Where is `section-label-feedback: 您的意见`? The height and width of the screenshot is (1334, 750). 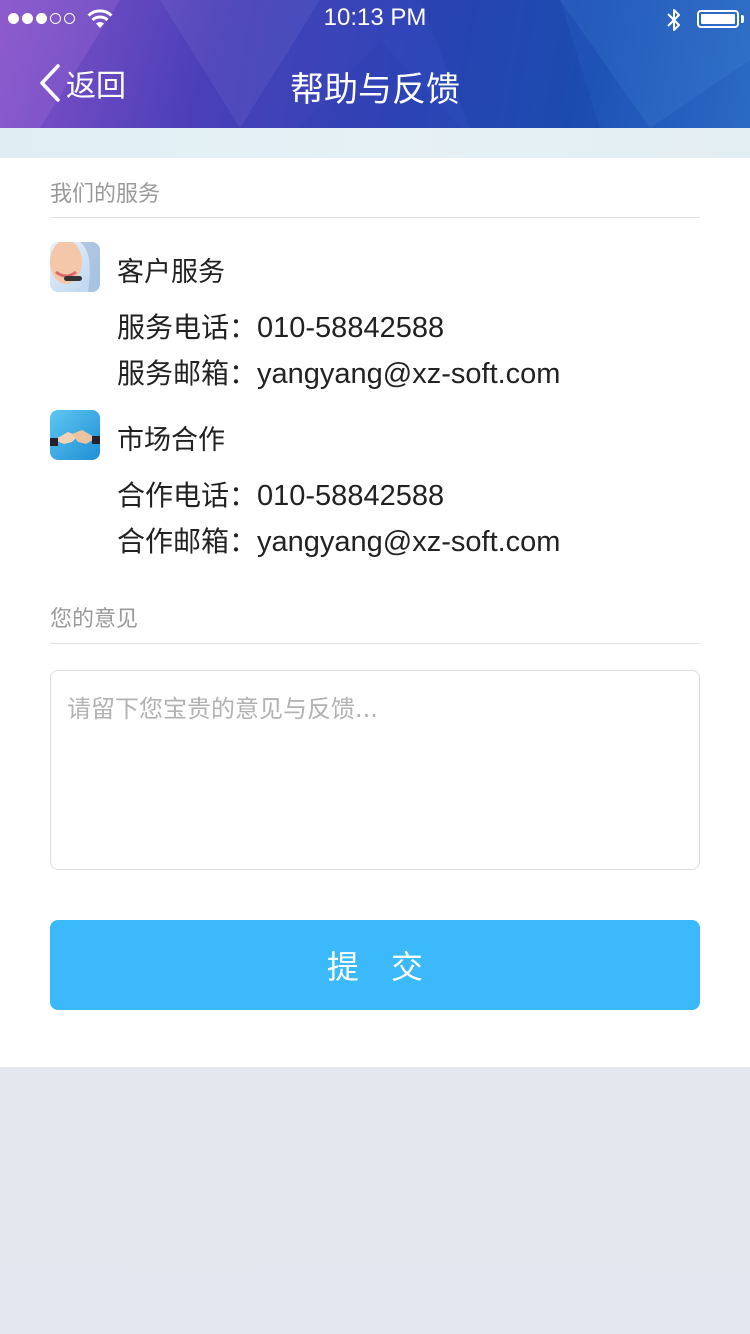
section-label-feedback: 您的意见 is located at coordinates (94, 619).